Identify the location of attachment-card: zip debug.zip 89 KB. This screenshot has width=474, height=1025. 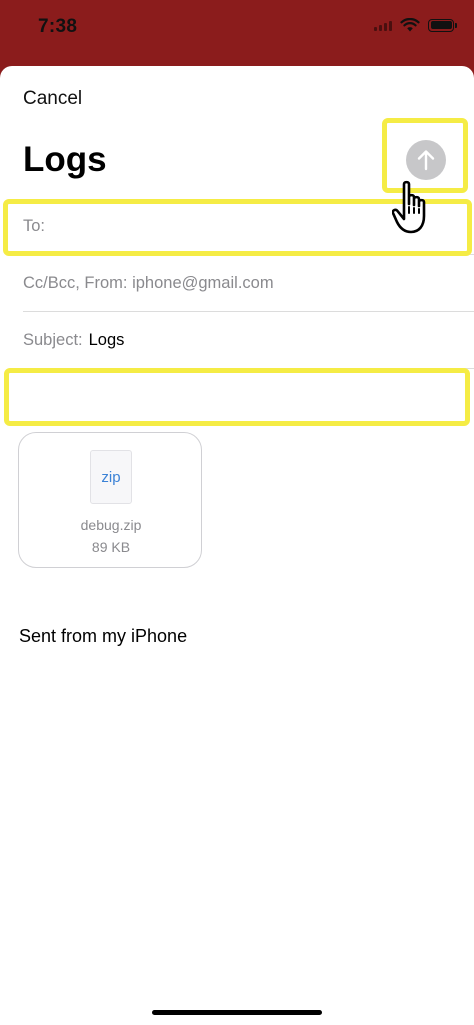
(110, 500).